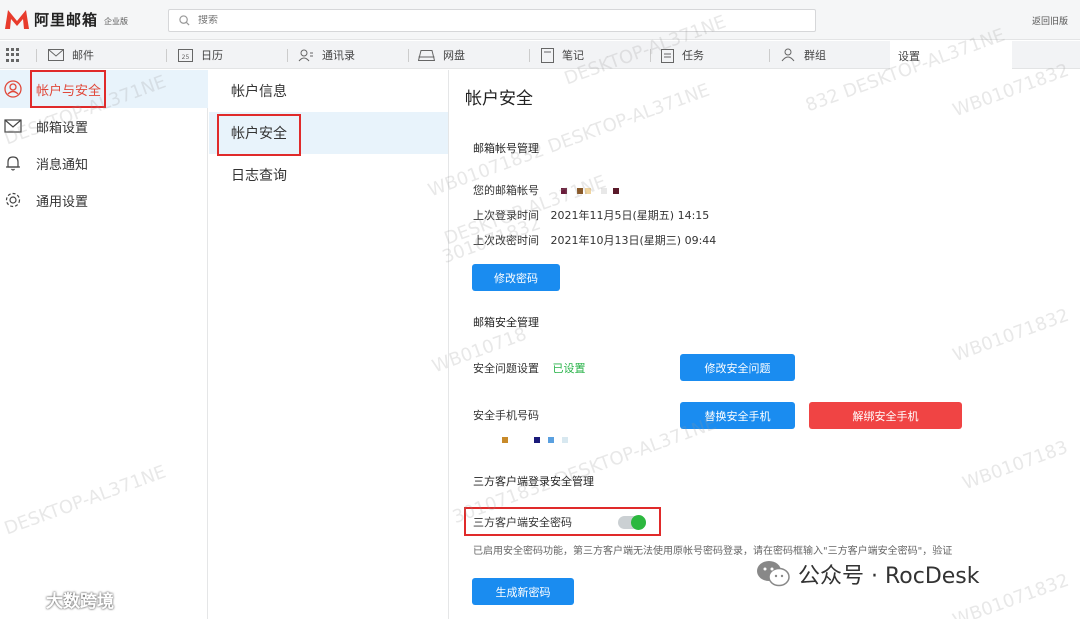 This screenshot has width=1080, height=619. I want to click on sidebar-item-label: 消息通知, so click(62, 165).